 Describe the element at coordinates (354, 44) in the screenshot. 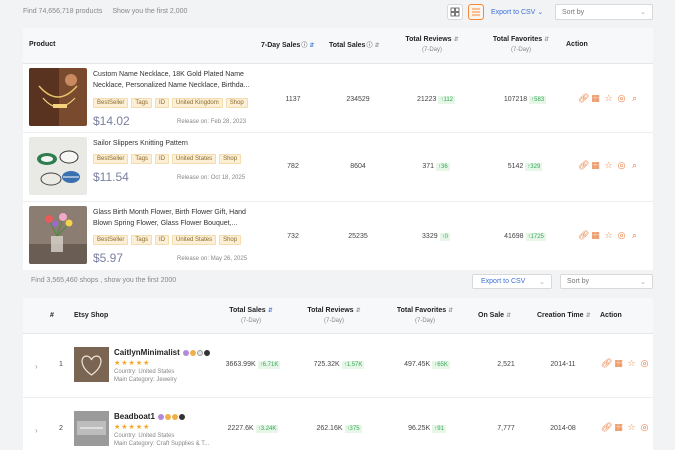

I see `header-total-sales: Total Salesⓘ ⇵` at that location.